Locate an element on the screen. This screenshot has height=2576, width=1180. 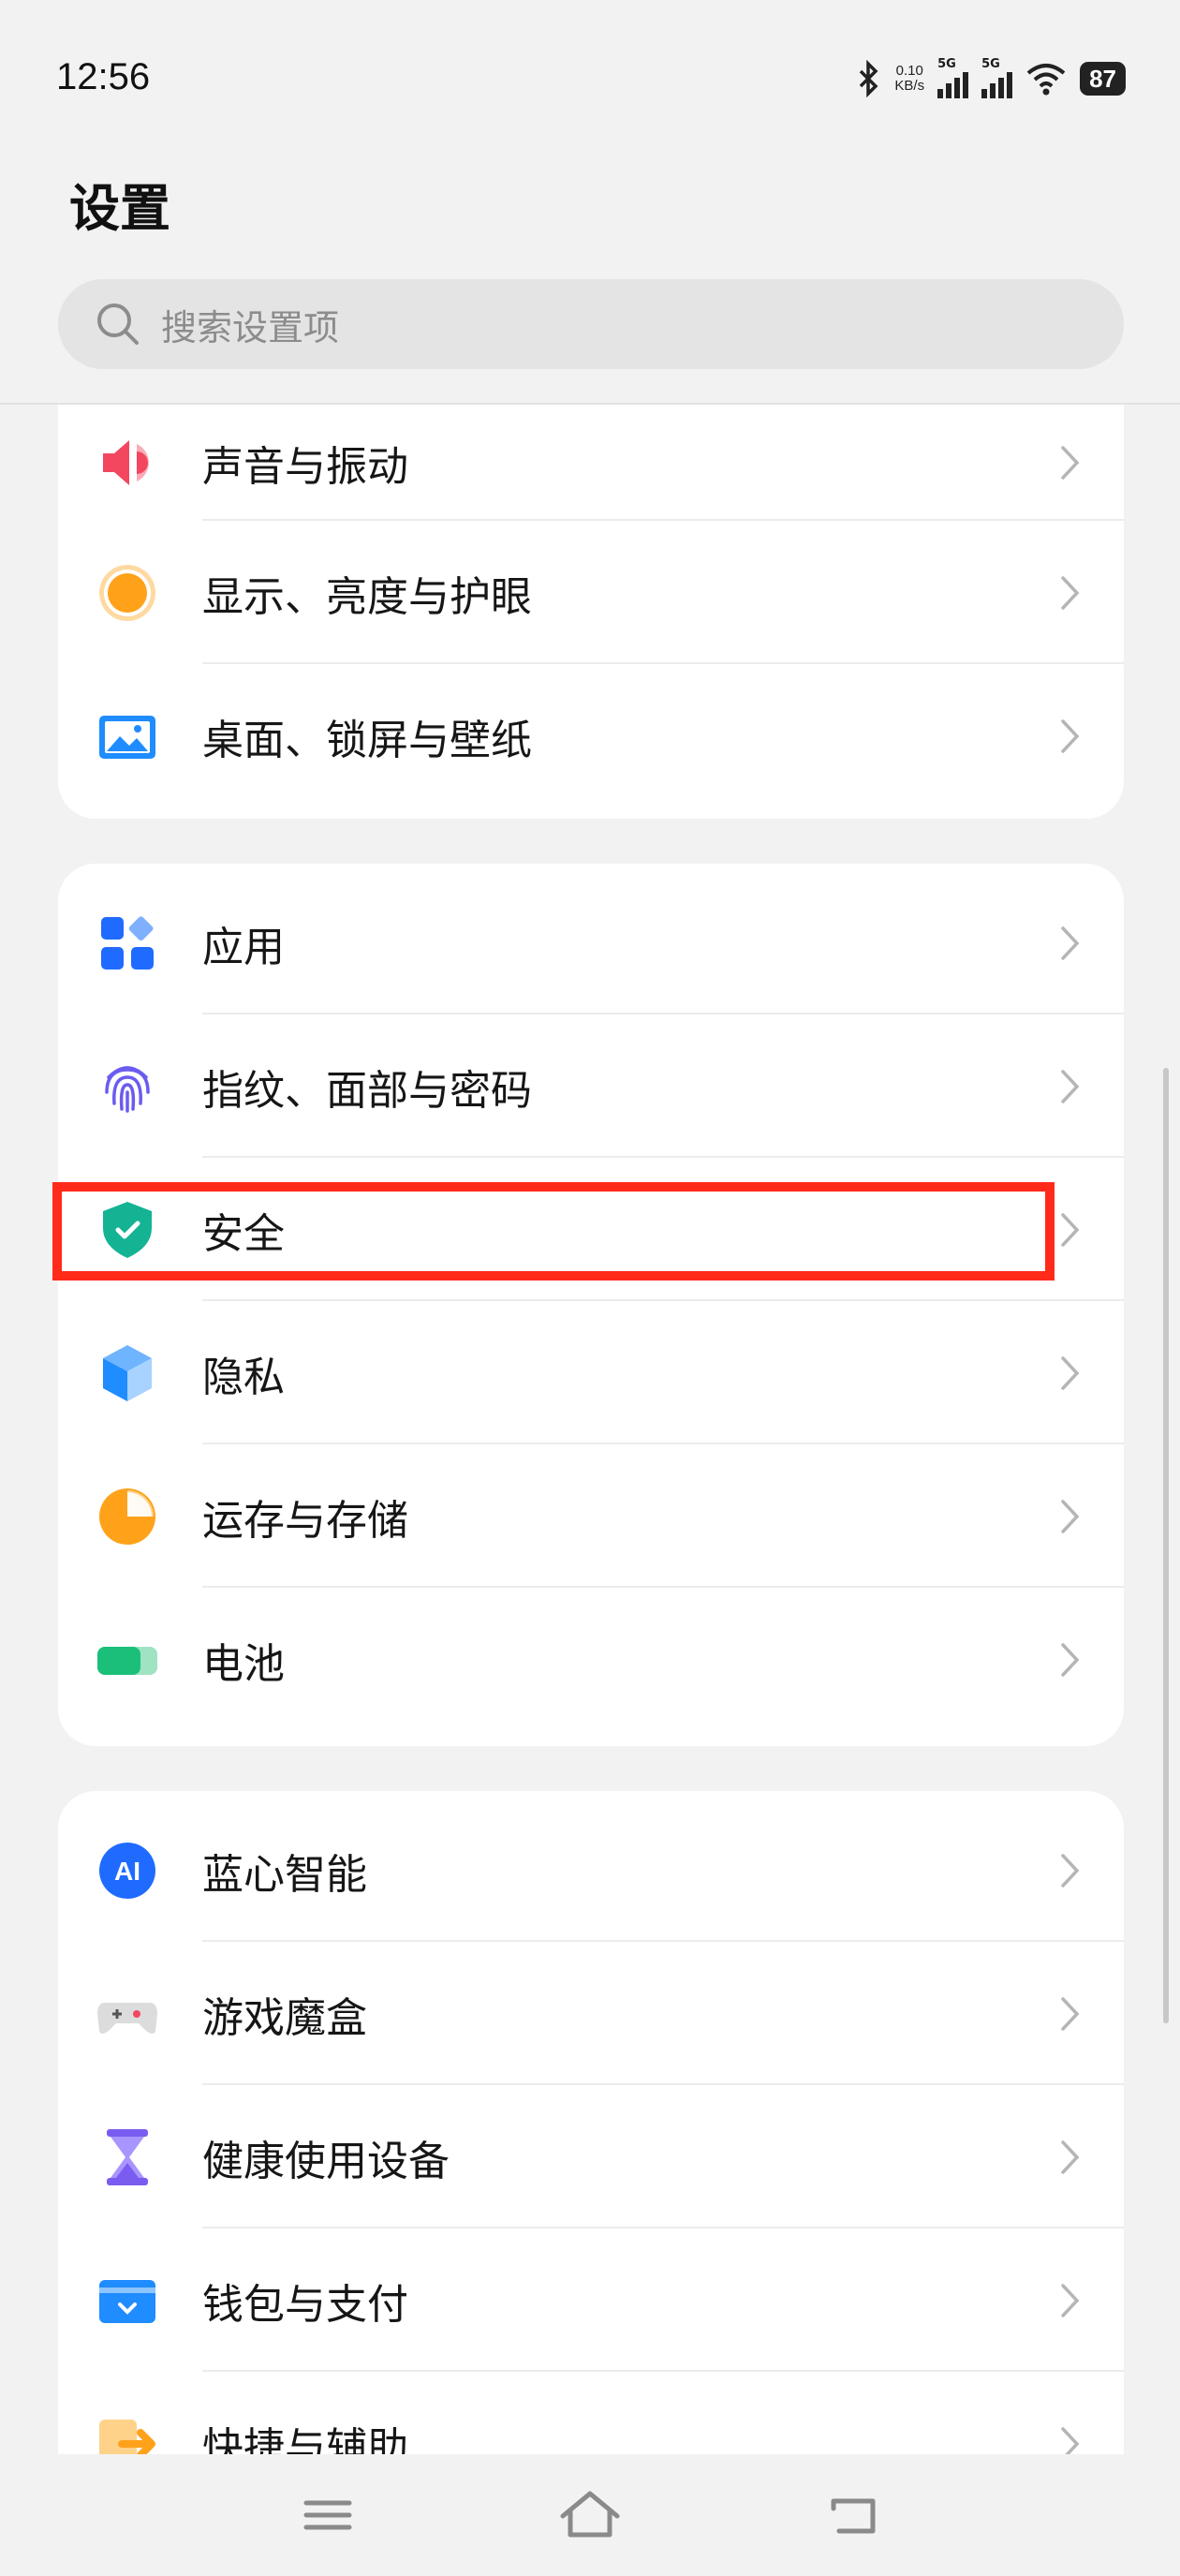
signal-sim2-icon: 5G is located at coordinates (997, 77).